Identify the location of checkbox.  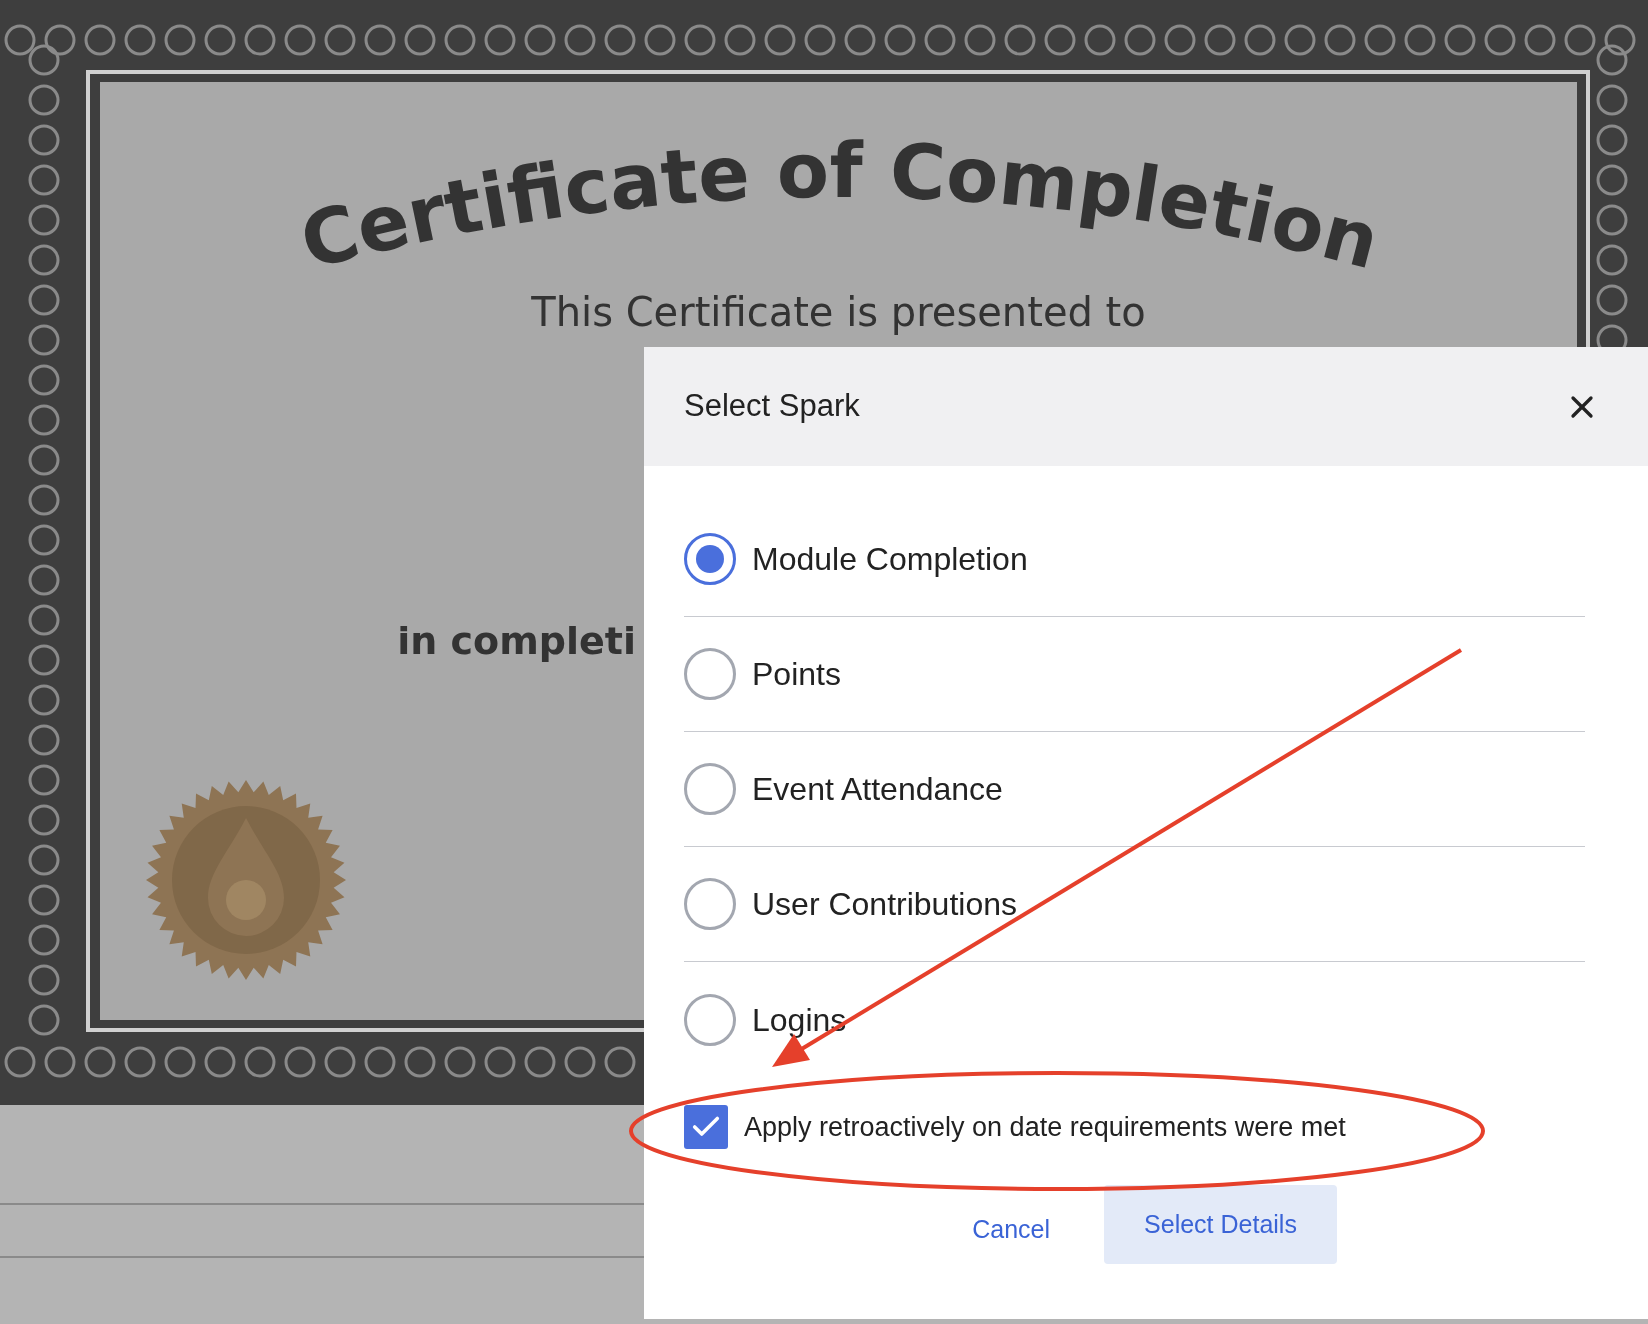
(706, 1127).